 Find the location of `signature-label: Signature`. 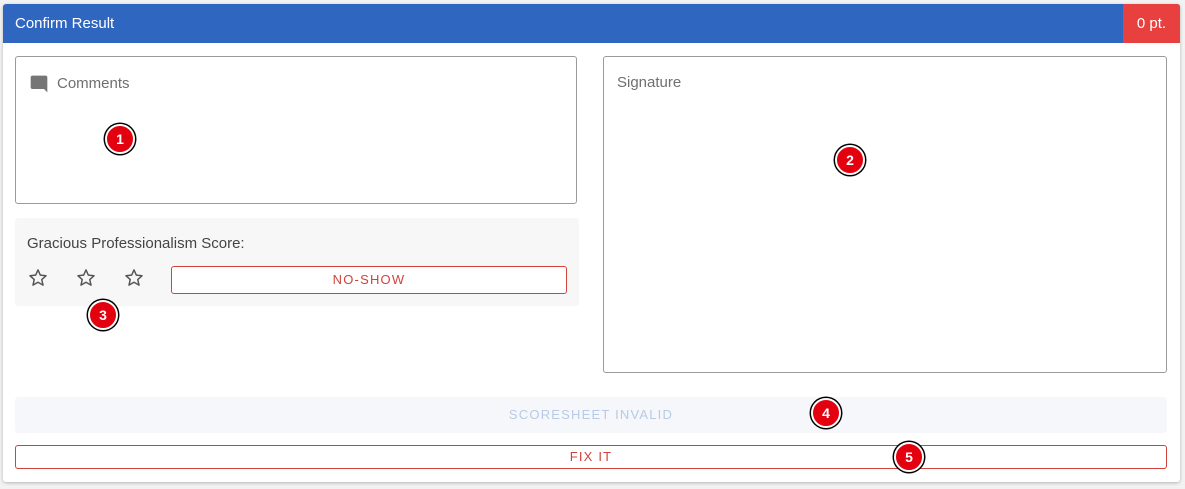

signature-label: Signature is located at coordinates (649, 82).